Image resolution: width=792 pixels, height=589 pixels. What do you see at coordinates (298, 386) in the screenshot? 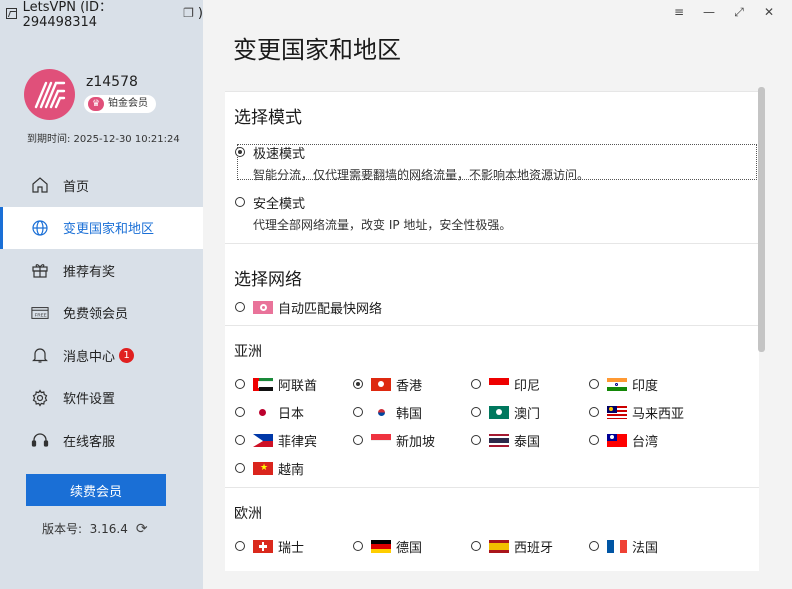
I see `region-label: 阿联酋` at bounding box center [298, 386].